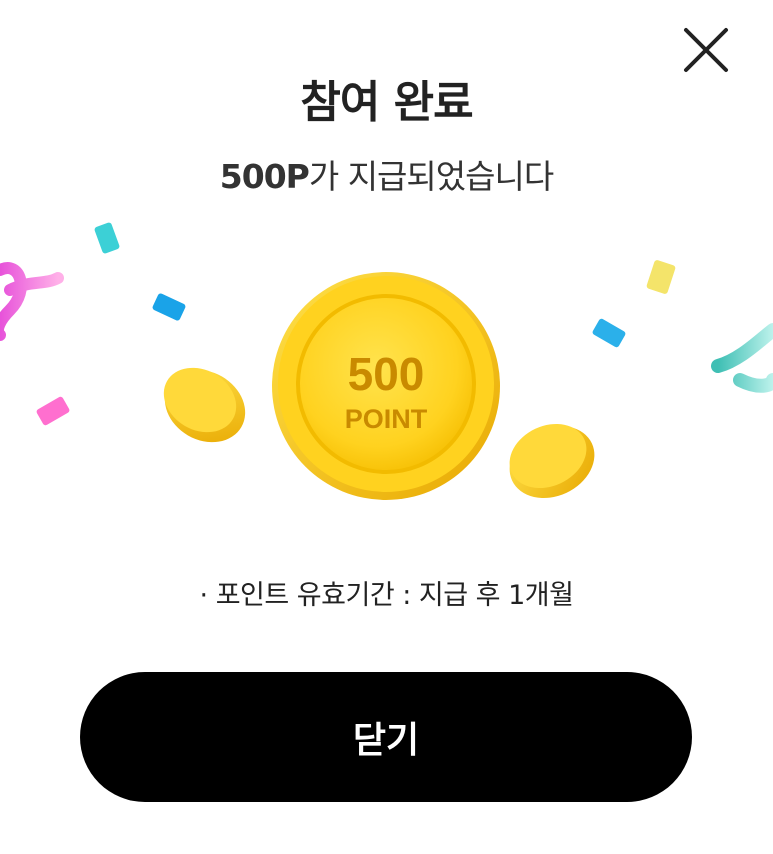 This screenshot has width=773, height=854. What do you see at coordinates (431, 176) in the screenshot?
I see `reward-message-text: 가 지급되었습니다` at bounding box center [431, 176].